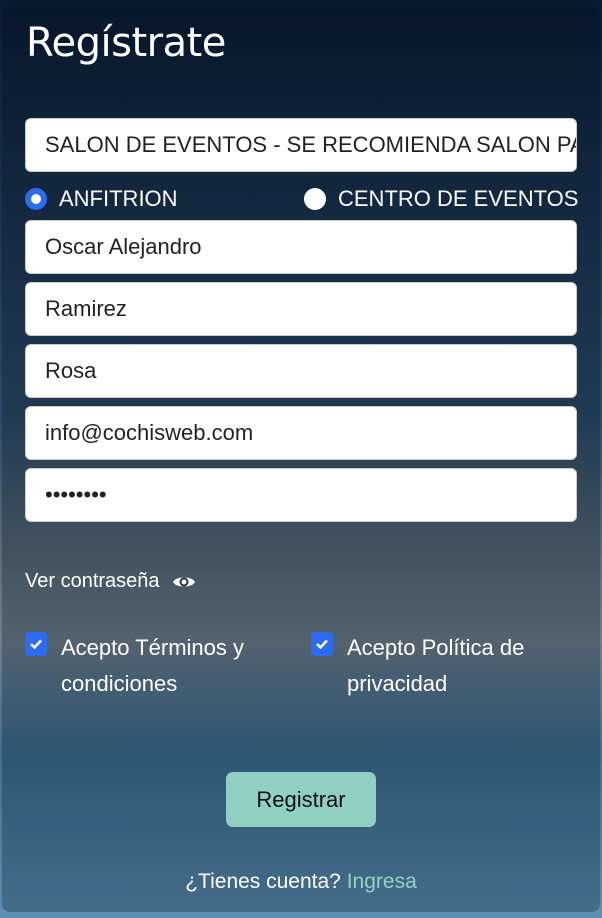  What do you see at coordinates (92, 581) in the screenshot?
I see `show-password-label: Ver contraseña` at bounding box center [92, 581].